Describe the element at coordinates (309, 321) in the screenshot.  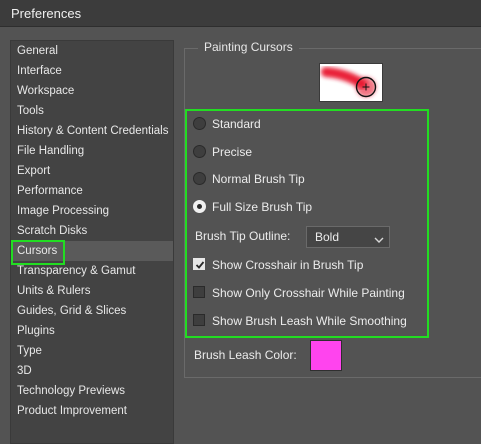
I see `checkbox-show-brush-leash-label: Show Brush Leash While Smoothing` at that location.